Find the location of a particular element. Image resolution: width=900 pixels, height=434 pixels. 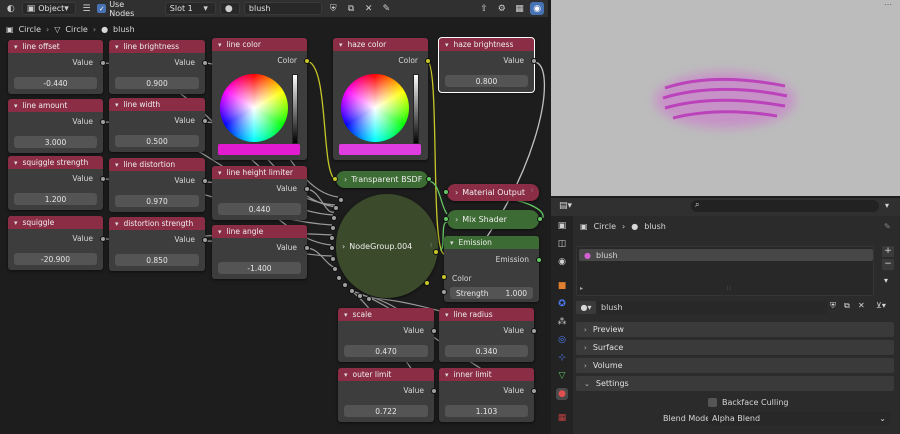

node-transparent-bsdf: › Transparent BSDF is located at coordinates (382, 179).